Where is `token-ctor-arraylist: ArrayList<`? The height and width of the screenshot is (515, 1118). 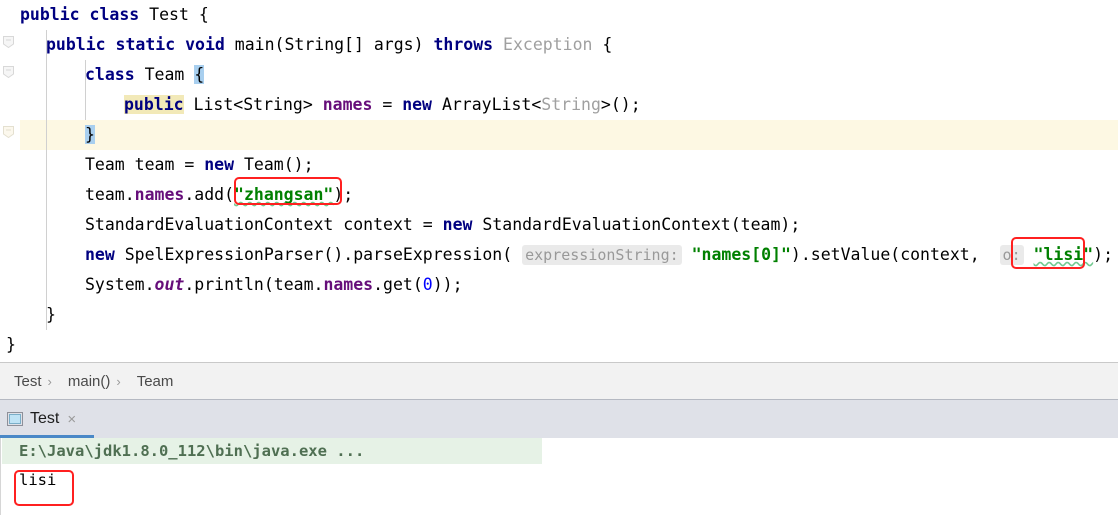 token-ctor-arraylist: ArrayList< is located at coordinates (491, 104).